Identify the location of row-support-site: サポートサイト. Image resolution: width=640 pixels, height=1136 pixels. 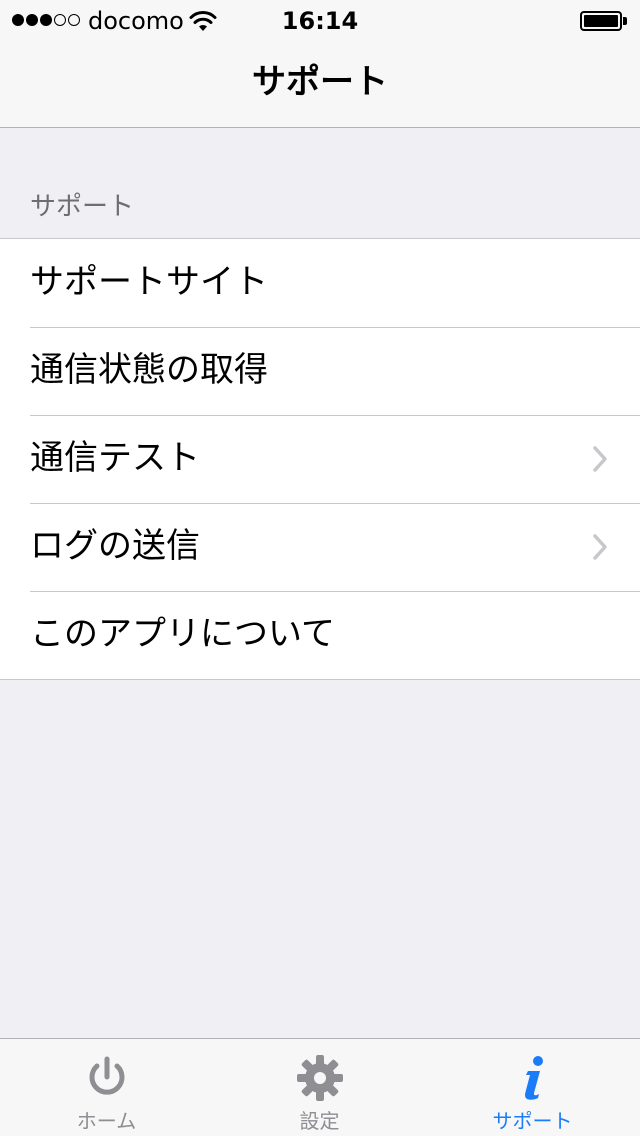
(320, 283).